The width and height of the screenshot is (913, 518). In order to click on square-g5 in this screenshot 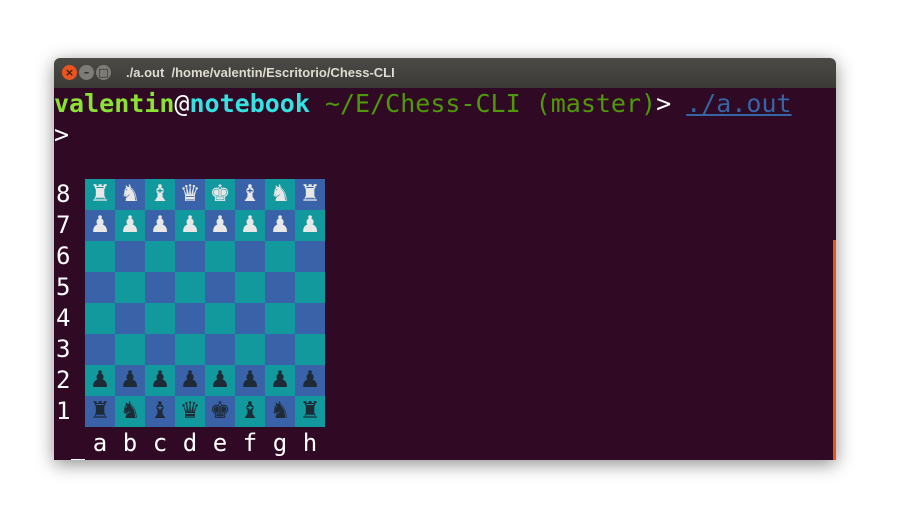, I will do `click(280, 287)`.